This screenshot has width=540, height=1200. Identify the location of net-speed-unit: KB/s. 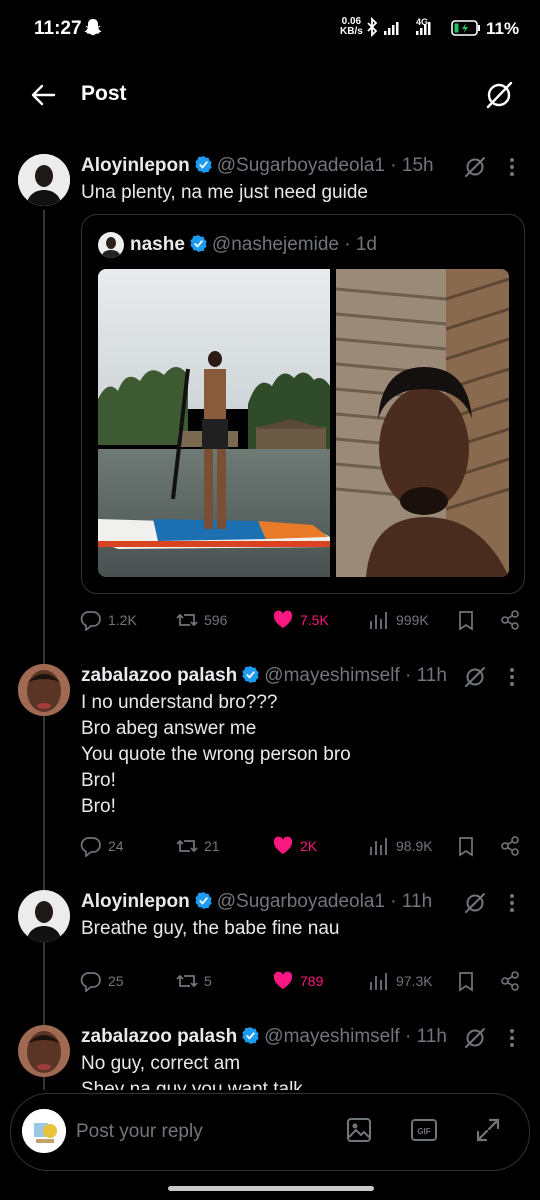
(351, 31).